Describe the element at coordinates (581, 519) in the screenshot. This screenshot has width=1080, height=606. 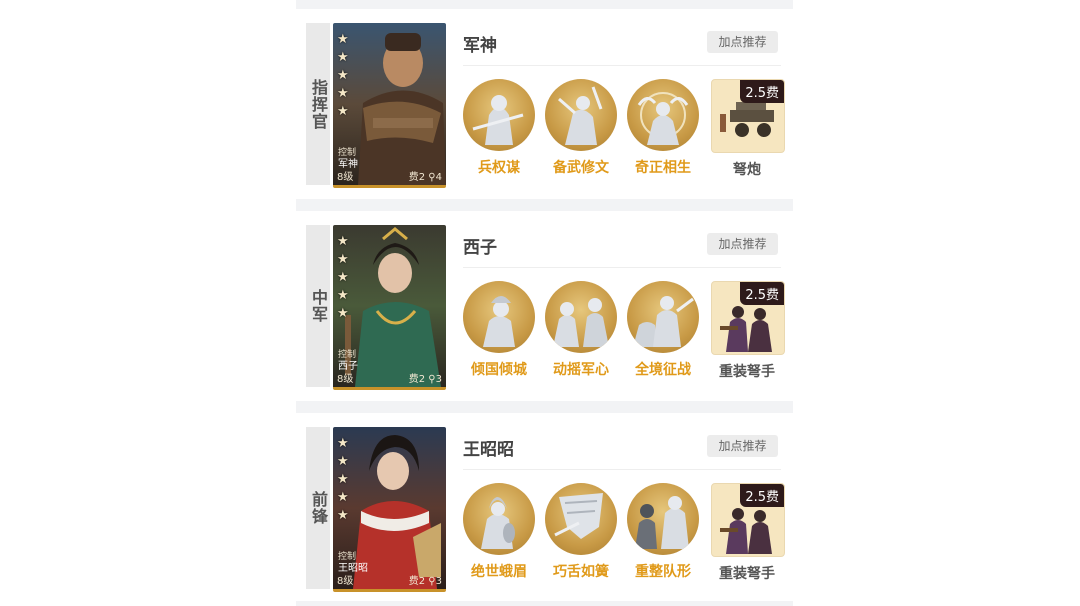
I see `banner-scroll-icon` at that location.